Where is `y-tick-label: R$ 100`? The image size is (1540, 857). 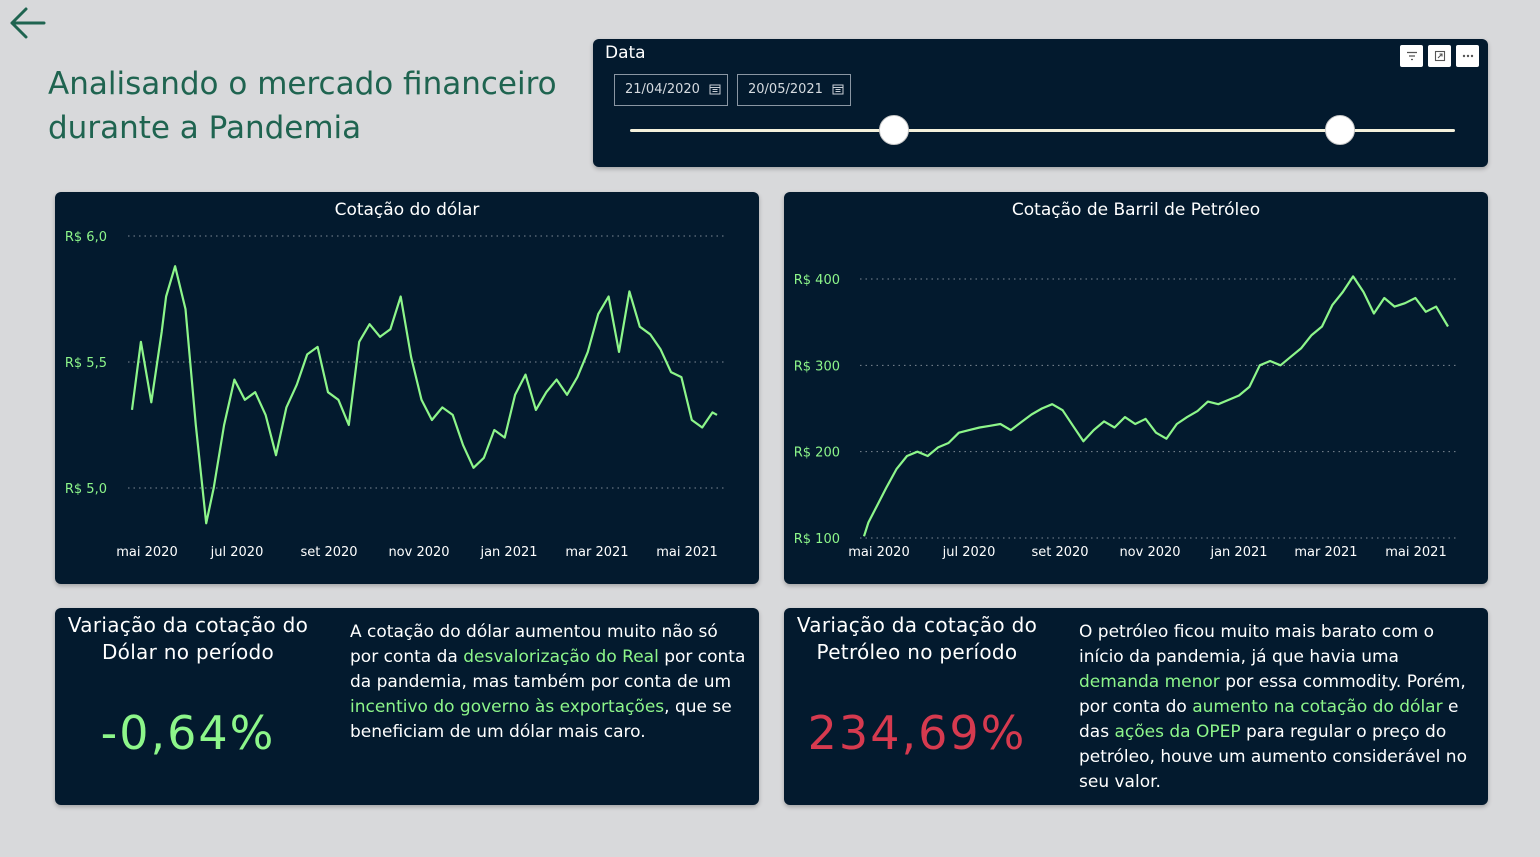 y-tick-label: R$ 100 is located at coordinates (817, 539).